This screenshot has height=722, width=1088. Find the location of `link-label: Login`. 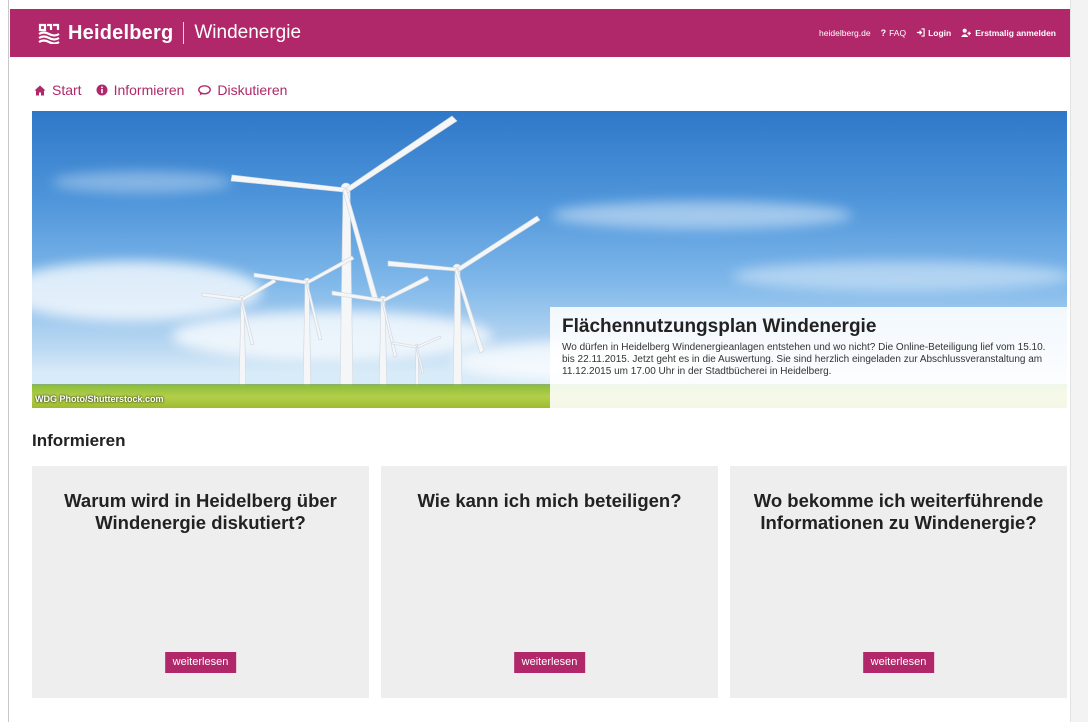

link-label: Login is located at coordinates (940, 33).